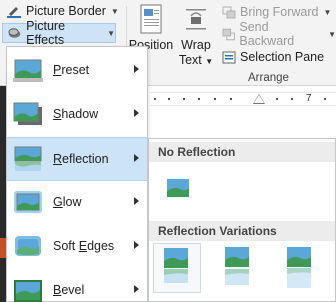  I want to click on send-backward-icon, so click(228, 34).